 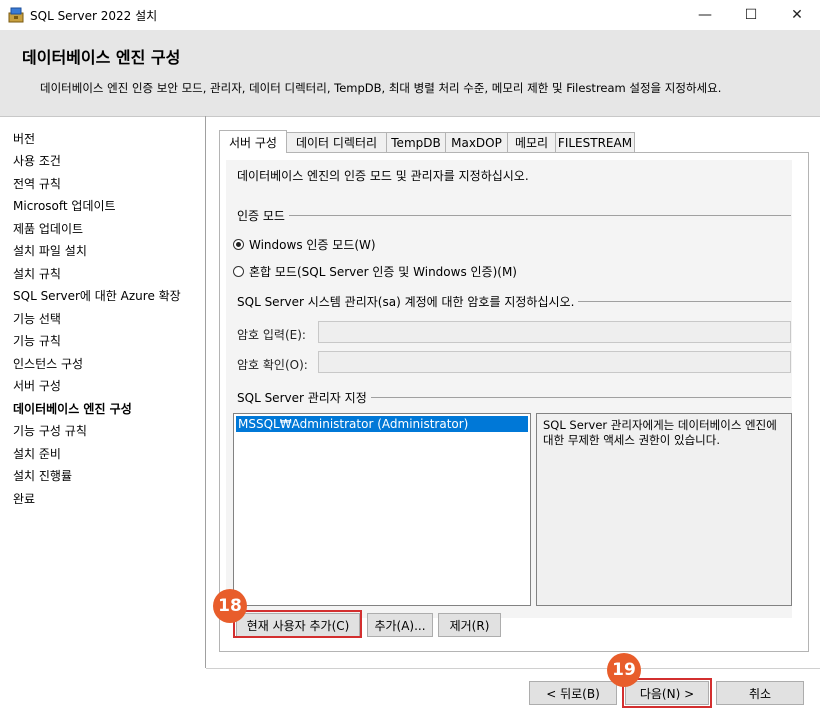 What do you see at coordinates (37, 273) in the screenshot?
I see `nav-item-install-rules: 설치 규칙` at bounding box center [37, 273].